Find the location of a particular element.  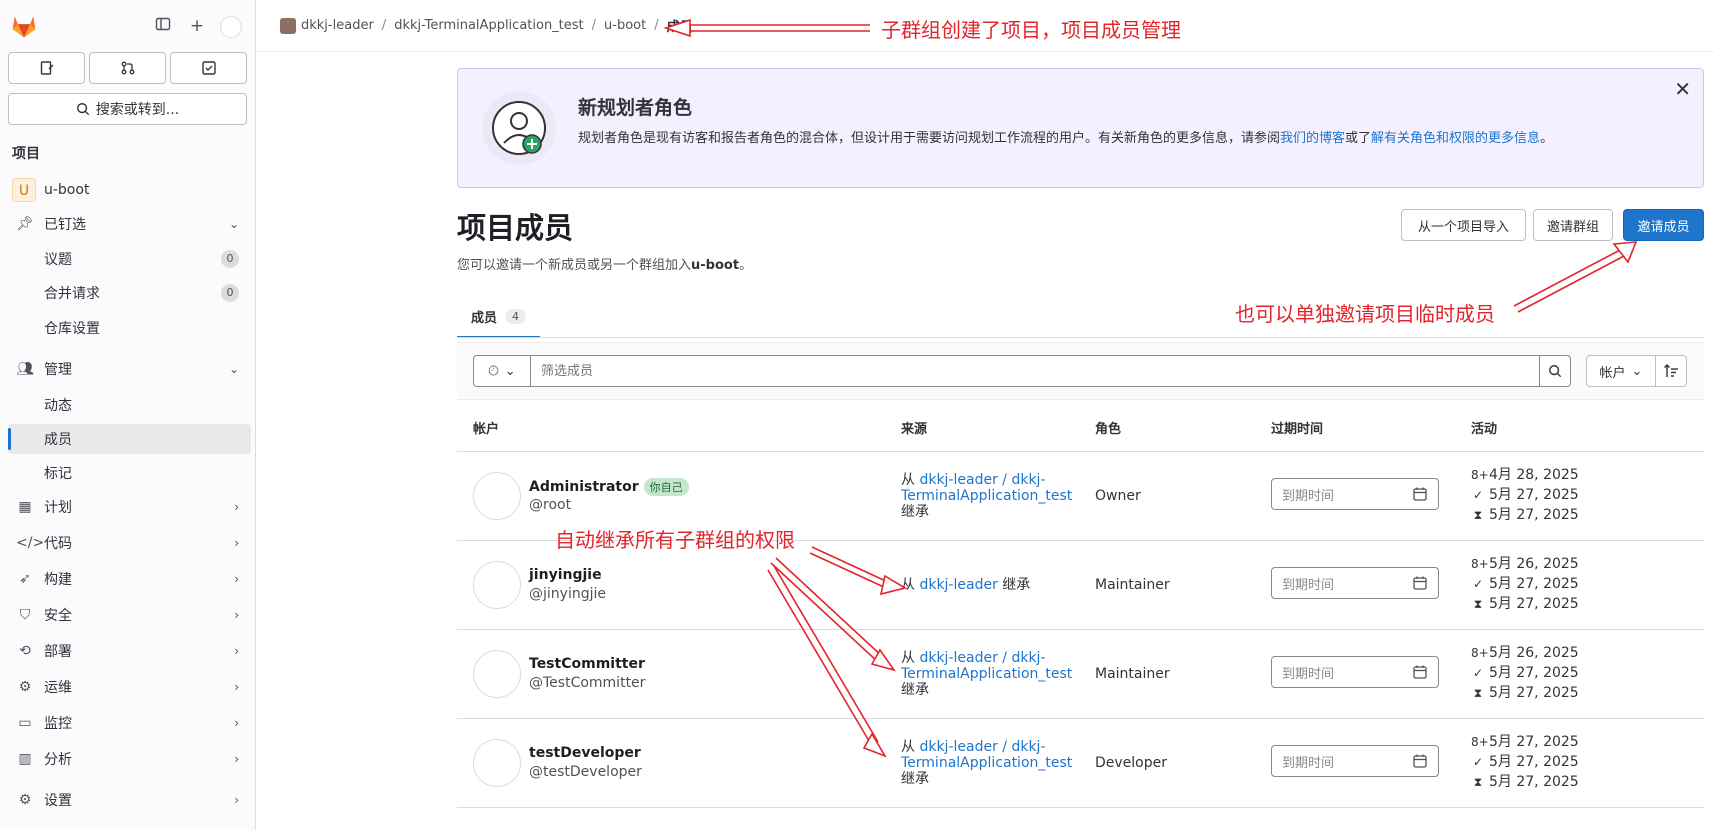

sidebar-item-code: </> 代码 › is located at coordinates (129, 543).